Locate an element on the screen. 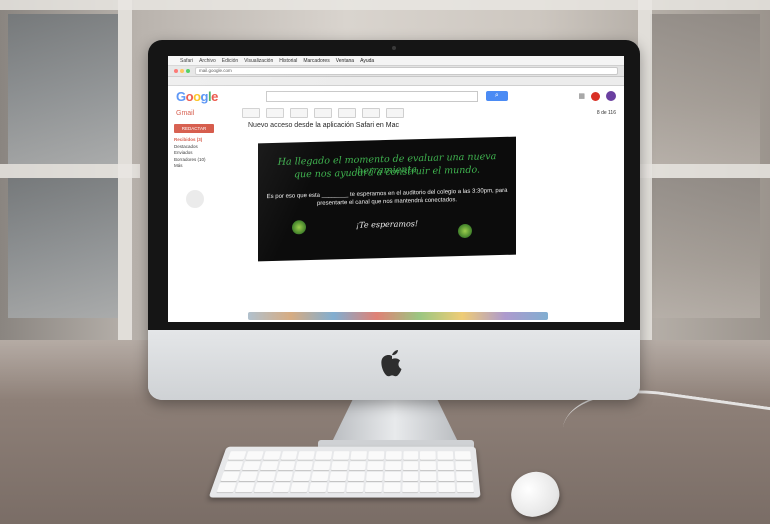 This screenshot has height=524, width=770. more-button is located at coordinates (395, 113).